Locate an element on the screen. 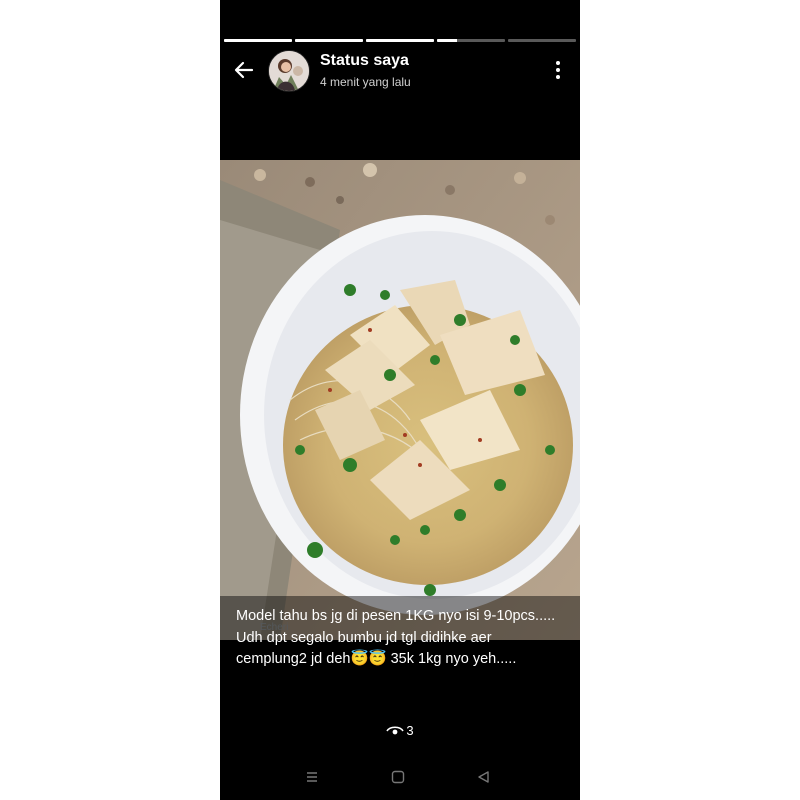 This screenshot has height=800, width=800. view-count-number: 3 is located at coordinates (410, 731).